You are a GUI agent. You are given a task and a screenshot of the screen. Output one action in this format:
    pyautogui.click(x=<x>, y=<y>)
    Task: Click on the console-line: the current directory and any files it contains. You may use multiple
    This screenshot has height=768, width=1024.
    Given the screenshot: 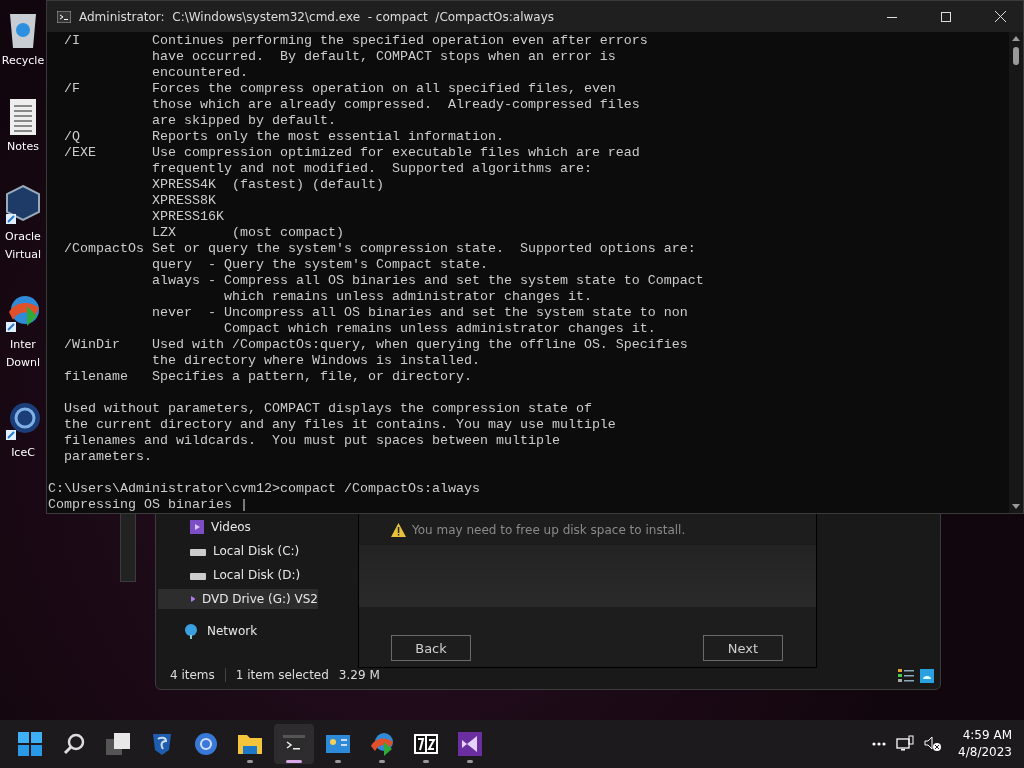 What is the action you would take?
    pyautogui.click(x=339, y=425)
    